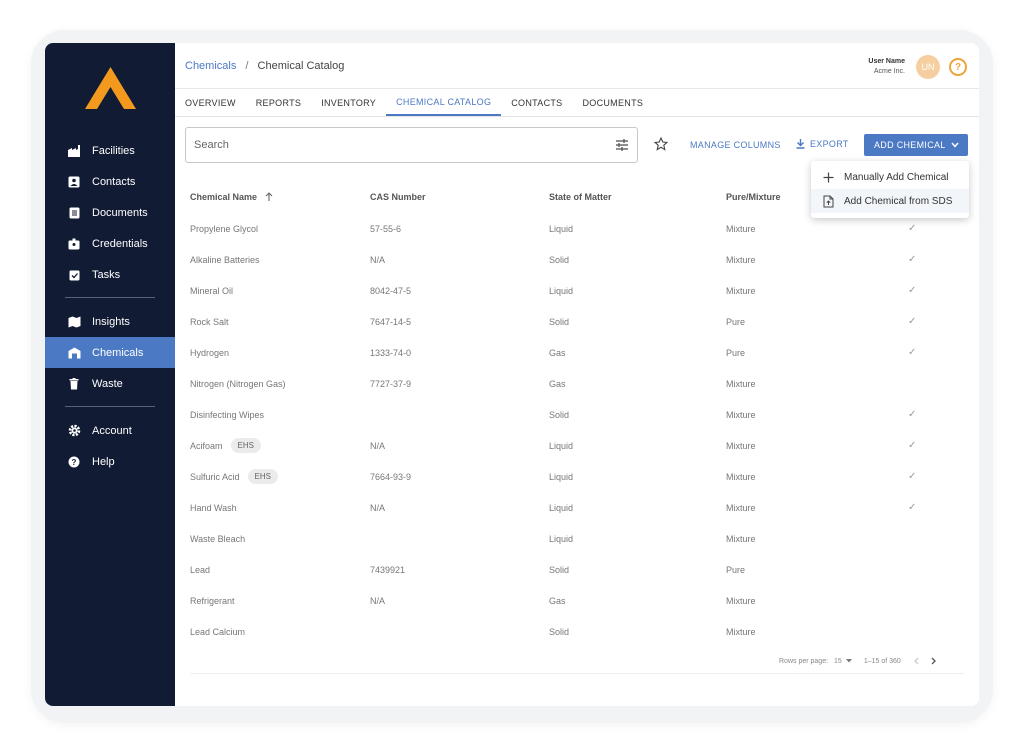 The image size is (1024, 754). I want to click on rows-per-page-select: 15, so click(838, 661).